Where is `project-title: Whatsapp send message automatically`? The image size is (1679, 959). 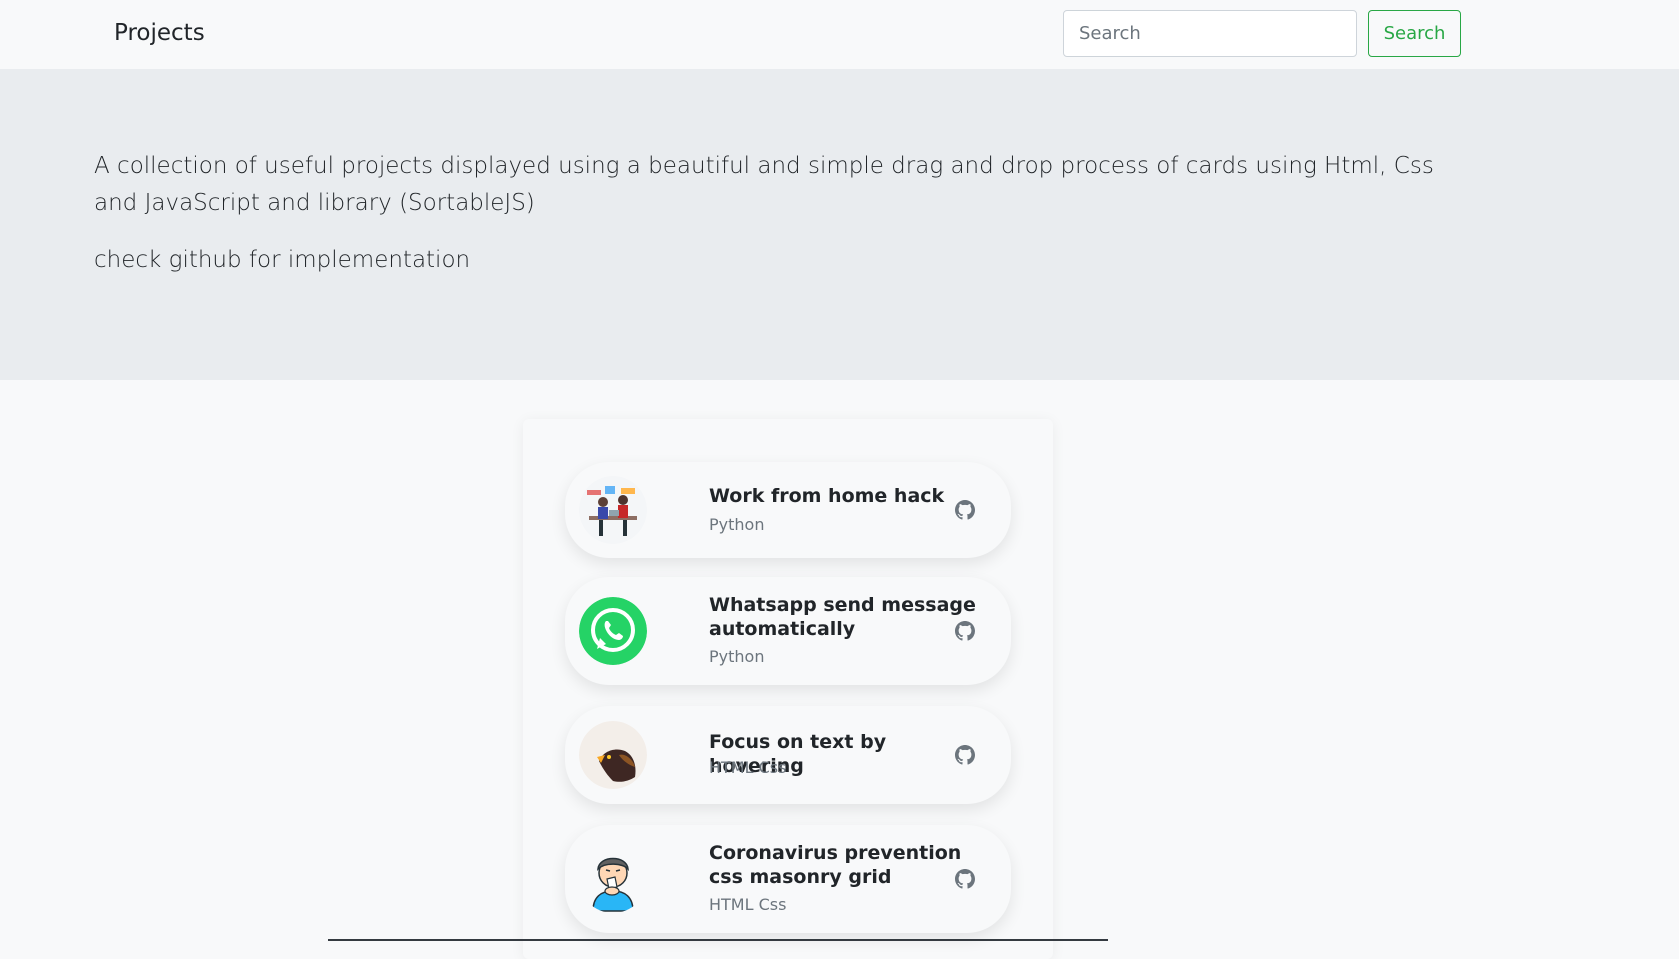
project-title: Whatsapp send message automatically is located at coordinates (842, 617).